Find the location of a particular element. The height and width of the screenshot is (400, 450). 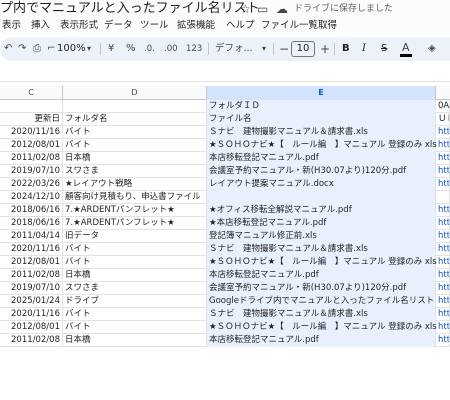

filename-header-cell: ファイル名 is located at coordinates (321, 119).